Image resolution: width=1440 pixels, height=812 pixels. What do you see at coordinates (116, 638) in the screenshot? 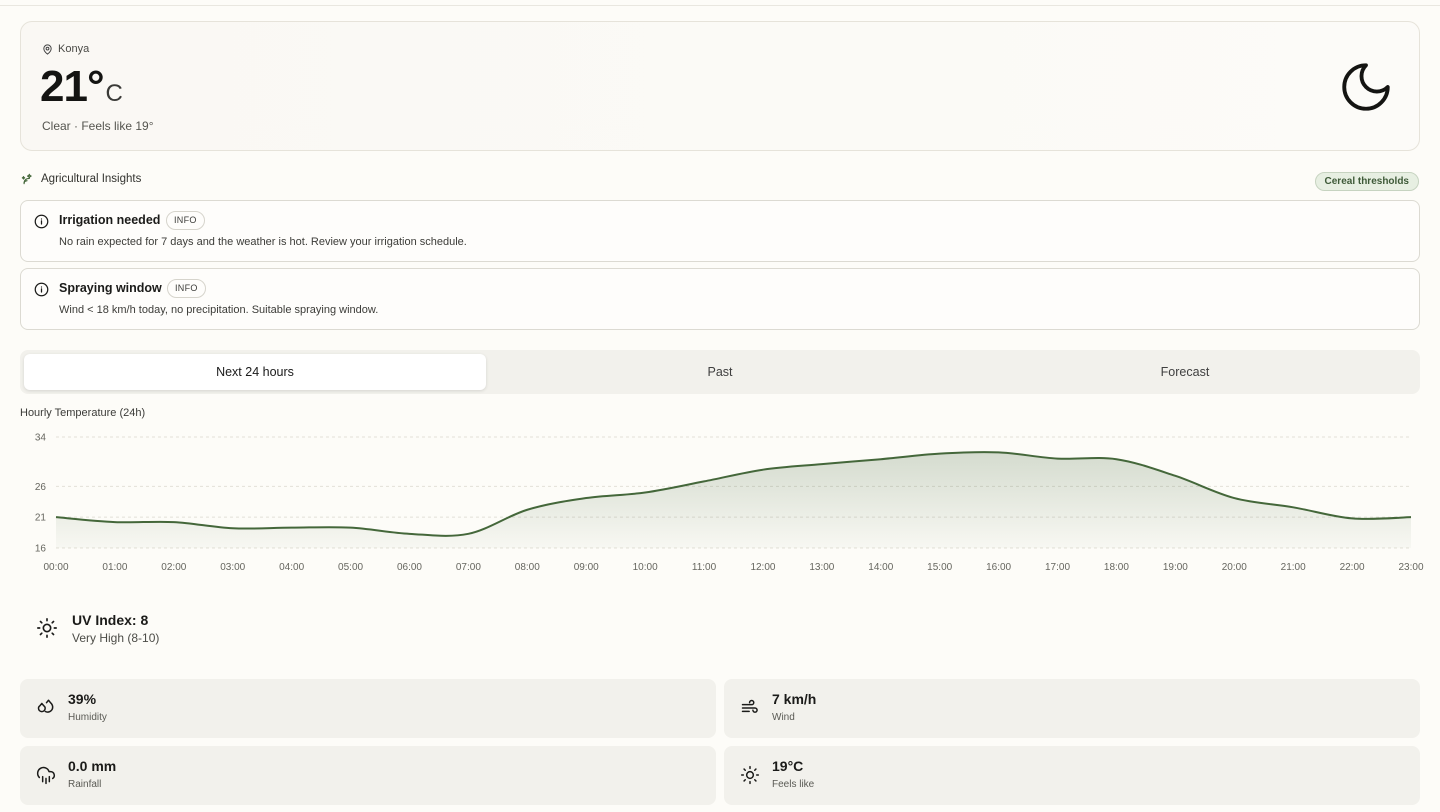
I see `uv-level: Very High (8-10)` at bounding box center [116, 638].